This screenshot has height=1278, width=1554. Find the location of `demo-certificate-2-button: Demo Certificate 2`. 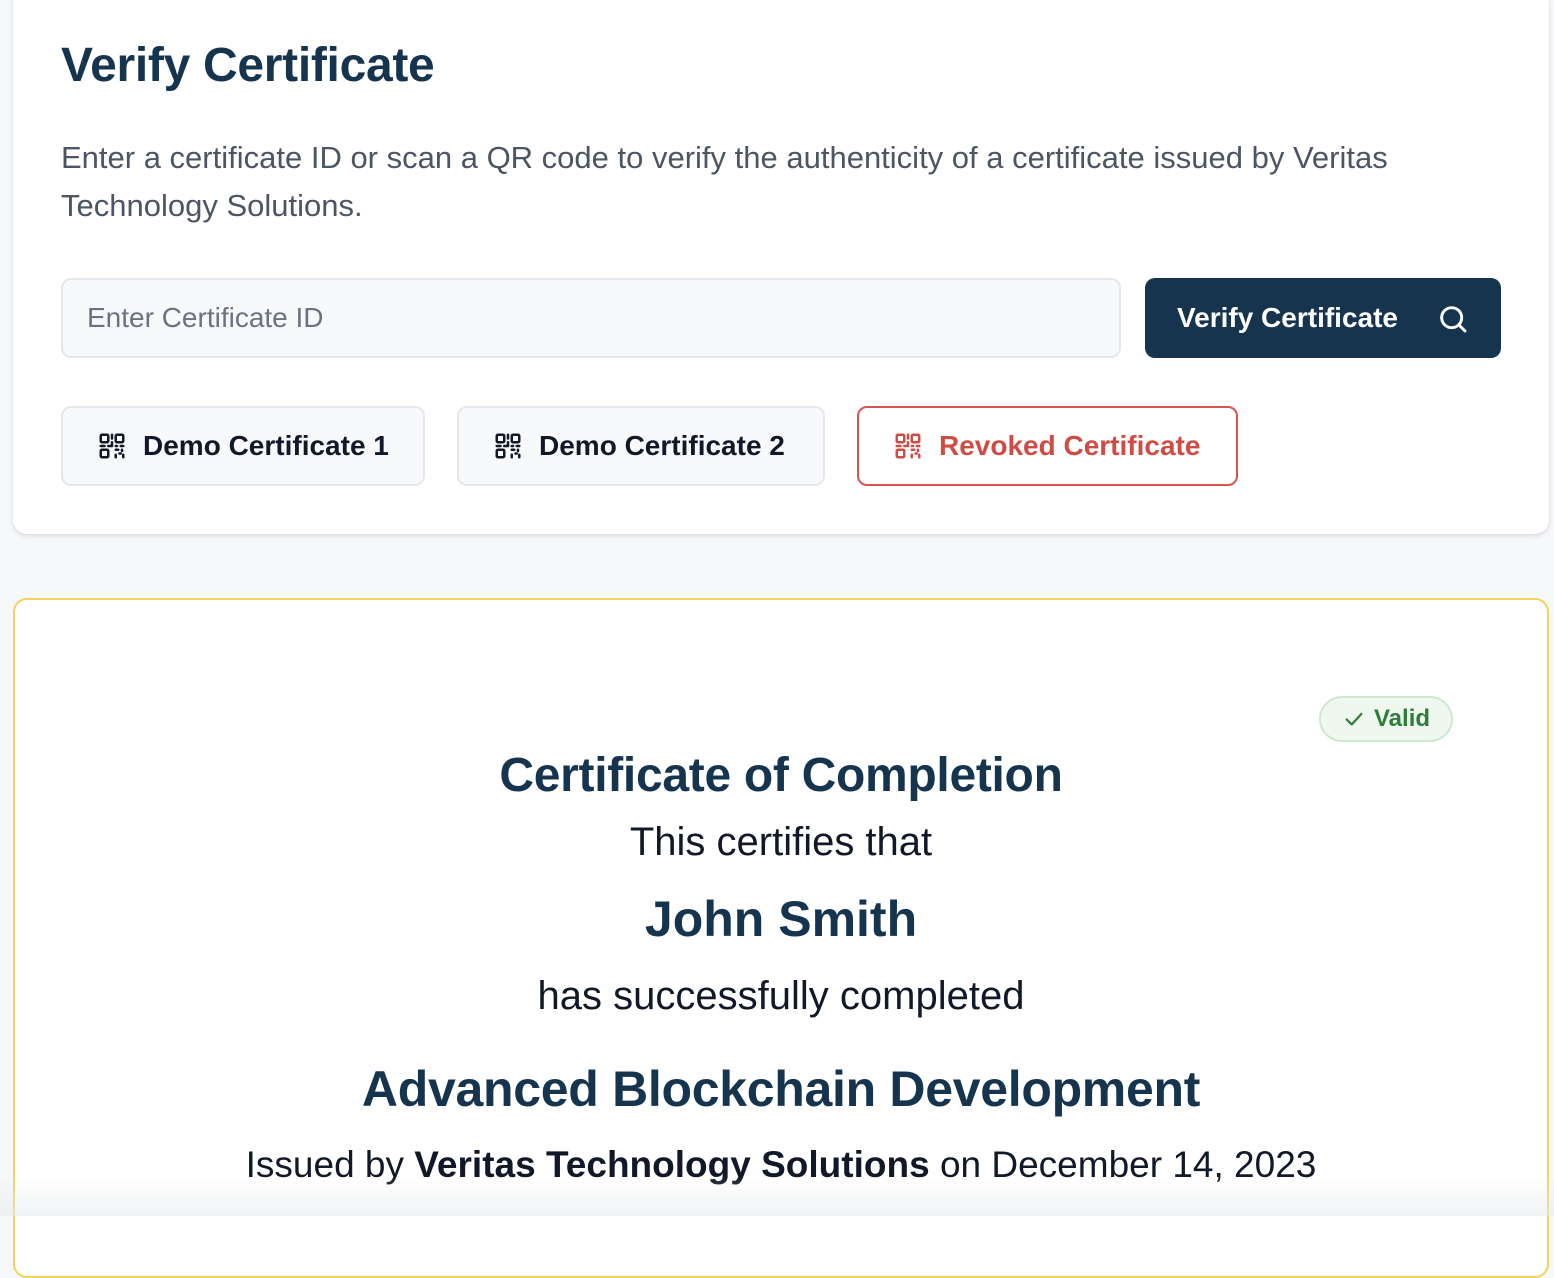

demo-certificate-2-button: Demo Certificate 2 is located at coordinates (641, 446).